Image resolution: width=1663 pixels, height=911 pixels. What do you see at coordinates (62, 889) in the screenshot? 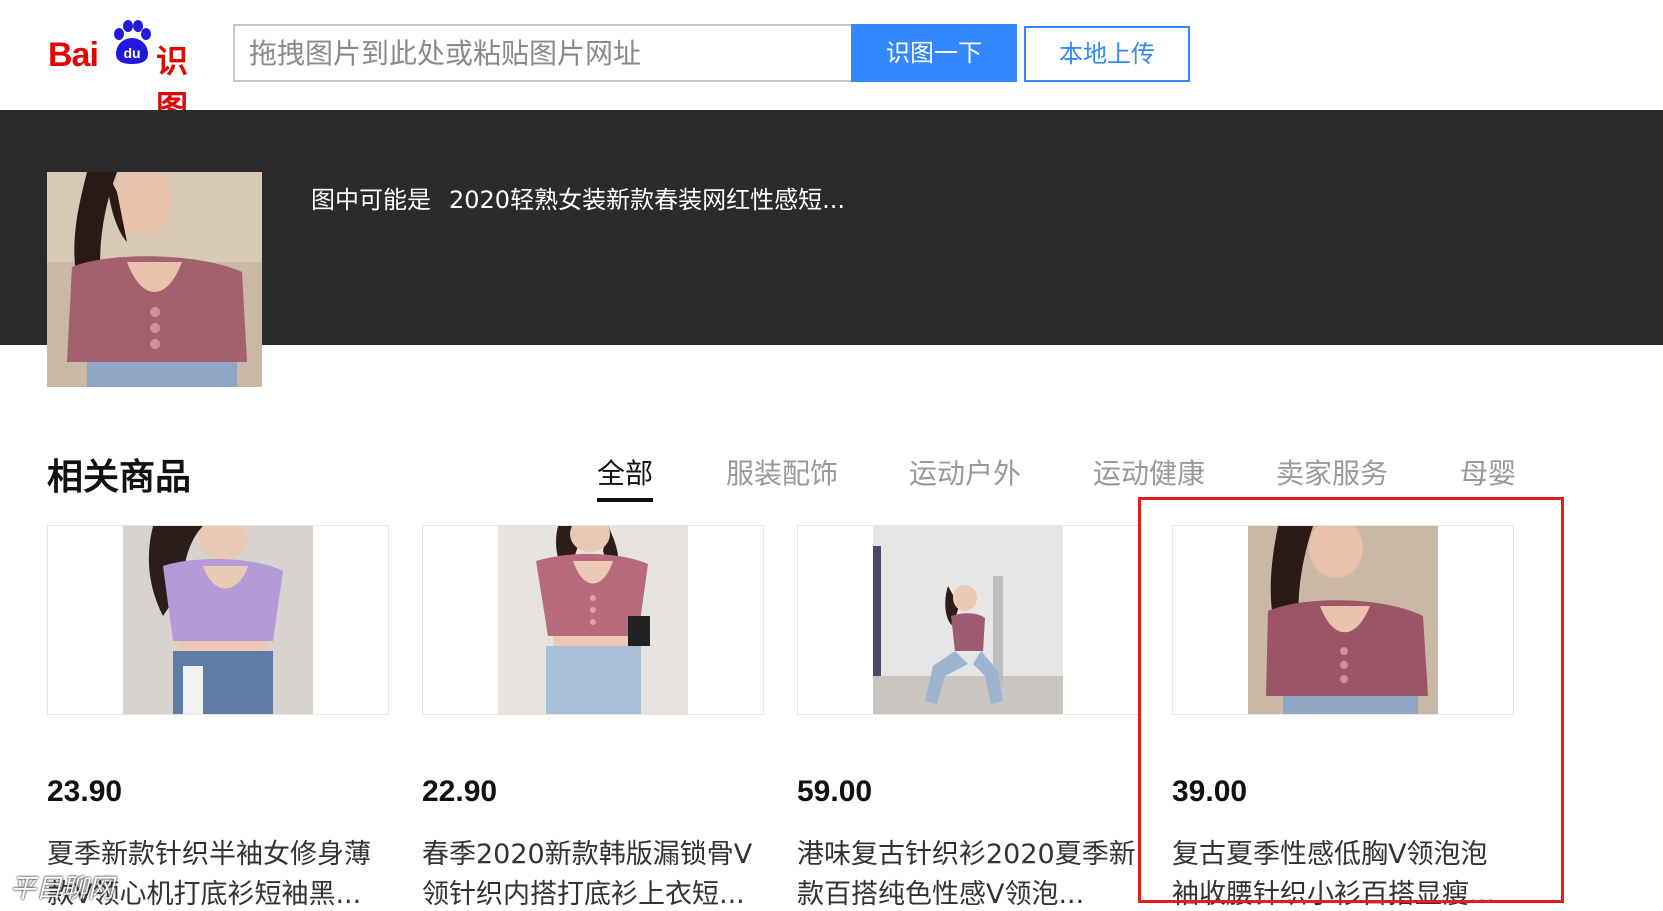
I see `watermark: 平目聊网` at bounding box center [62, 889].